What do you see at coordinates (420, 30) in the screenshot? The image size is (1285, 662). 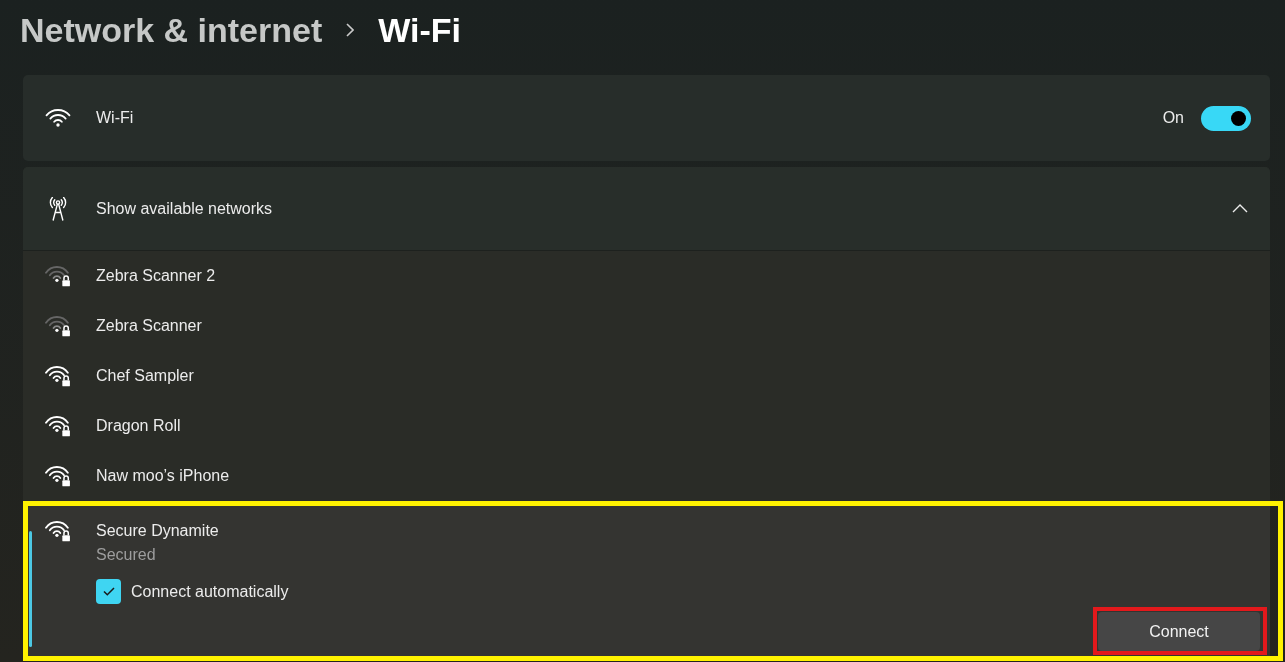 I see `page-title: Wi-Fi` at bounding box center [420, 30].